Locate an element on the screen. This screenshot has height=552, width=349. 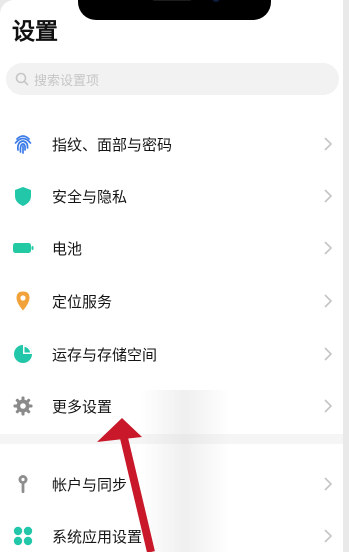
settings-item-storage: 运存与存储空间 is located at coordinates (171, 354).